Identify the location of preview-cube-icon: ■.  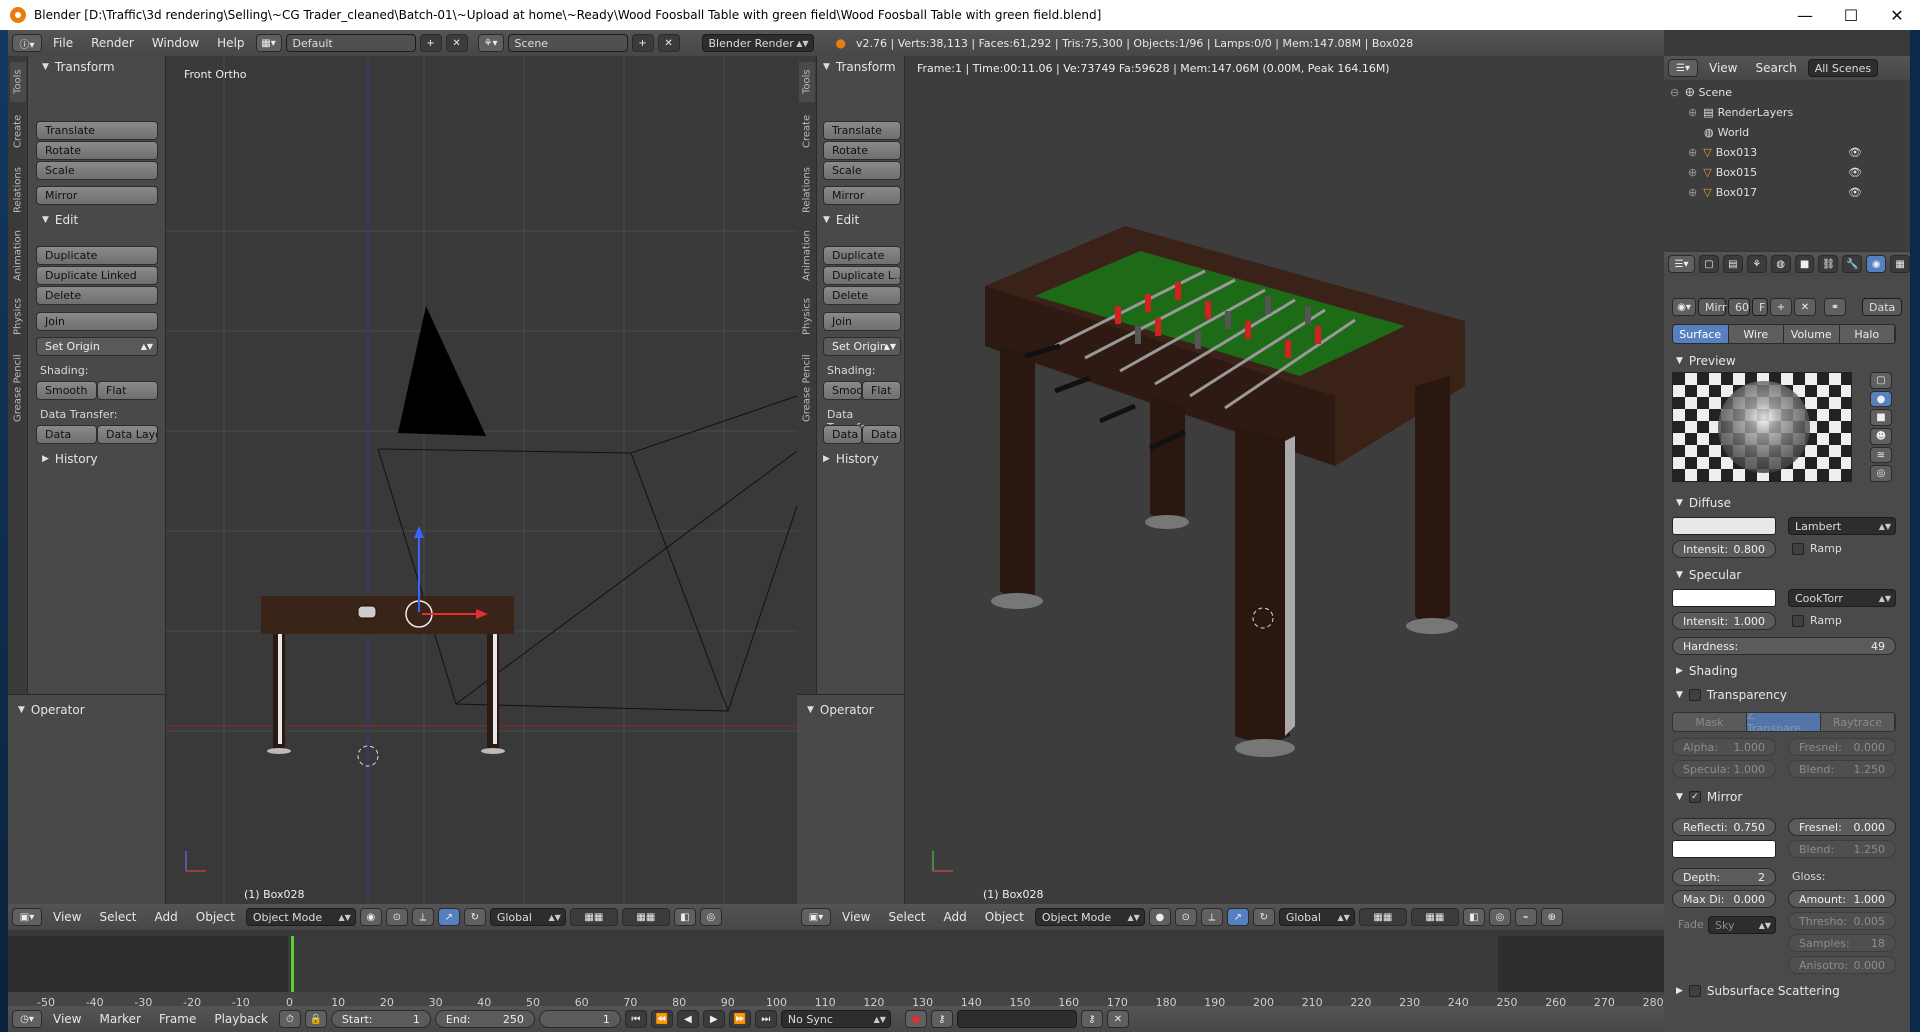
(1881, 418).